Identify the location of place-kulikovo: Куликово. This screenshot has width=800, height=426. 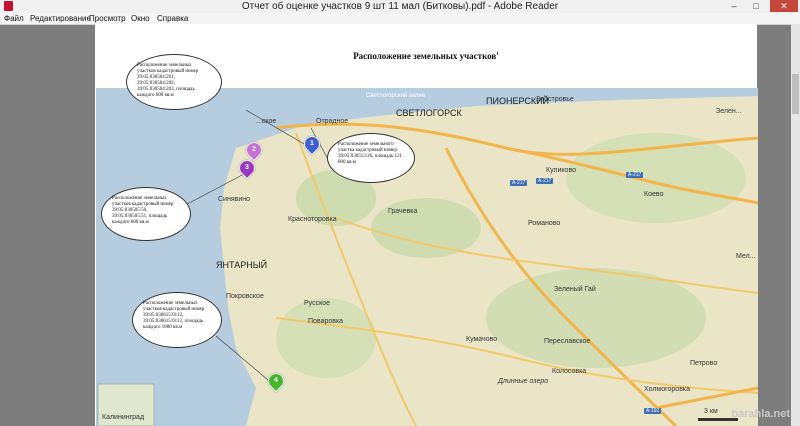
(561, 170).